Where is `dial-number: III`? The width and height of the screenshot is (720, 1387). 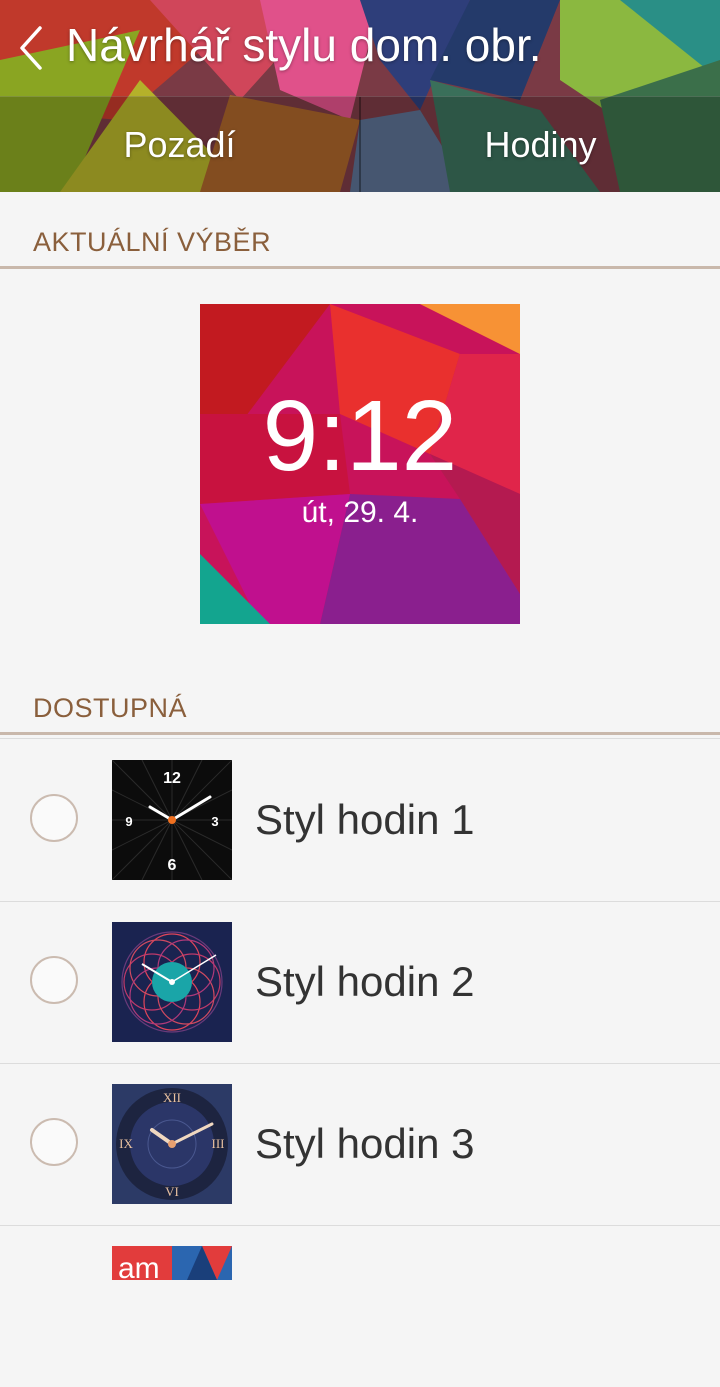
dial-number: III is located at coordinates (218, 1143).